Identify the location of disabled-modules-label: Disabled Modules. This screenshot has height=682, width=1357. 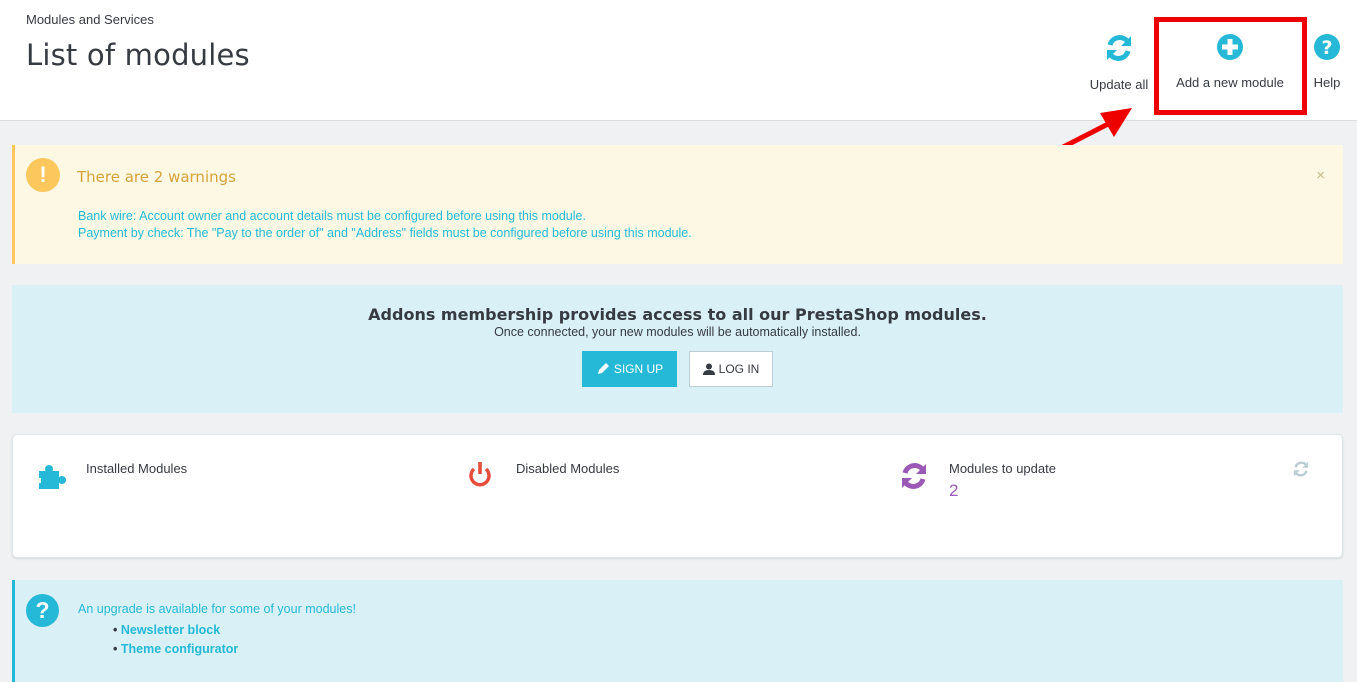
(568, 468).